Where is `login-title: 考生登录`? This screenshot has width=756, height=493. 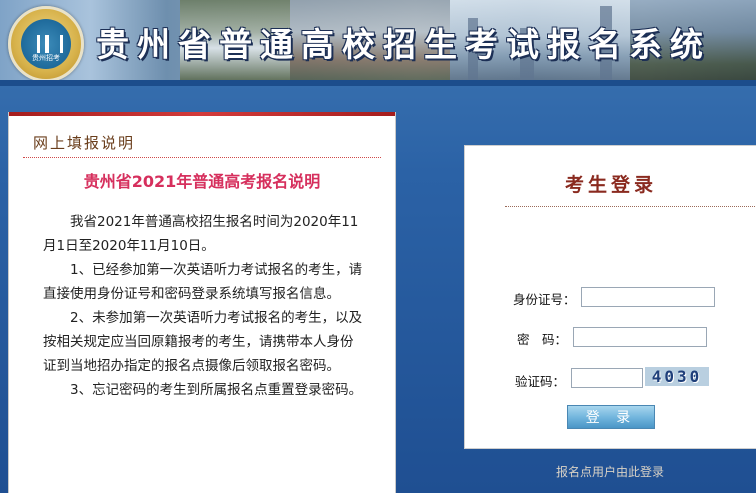 login-title: 考生登录 is located at coordinates (610, 185).